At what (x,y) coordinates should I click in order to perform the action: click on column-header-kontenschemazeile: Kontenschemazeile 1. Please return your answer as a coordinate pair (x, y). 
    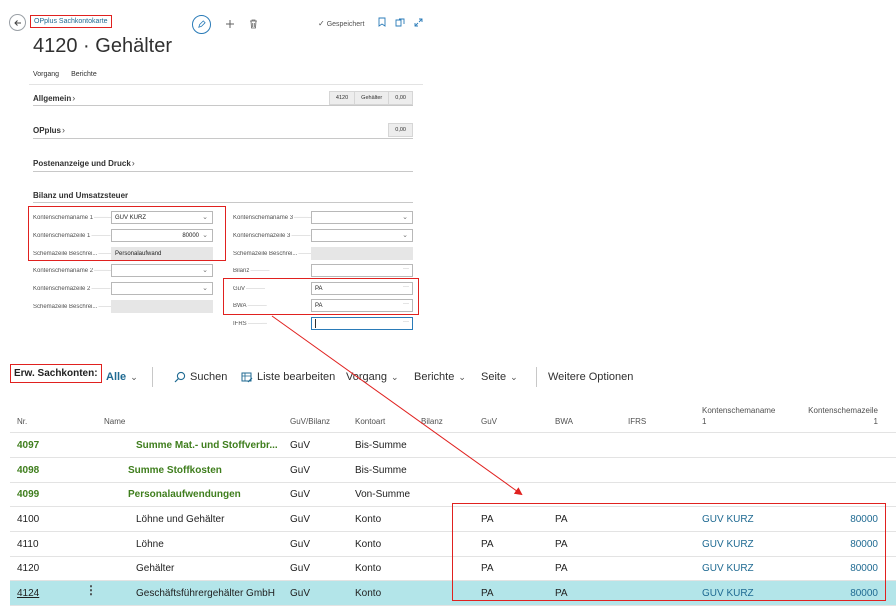
    Looking at the image, I should click on (834, 416).